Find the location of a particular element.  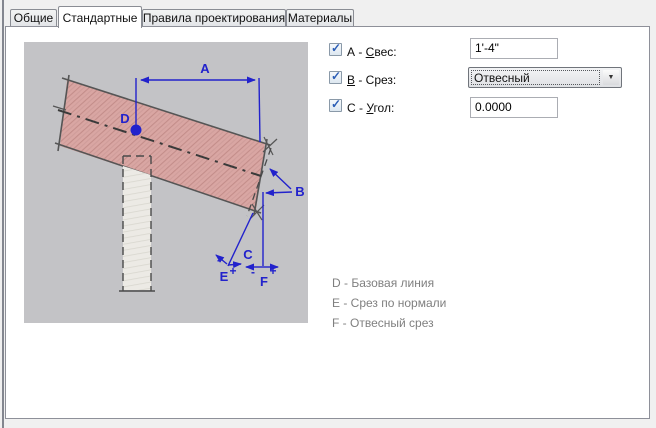

sign-f-plus: + is located at coordinates (272, 271).